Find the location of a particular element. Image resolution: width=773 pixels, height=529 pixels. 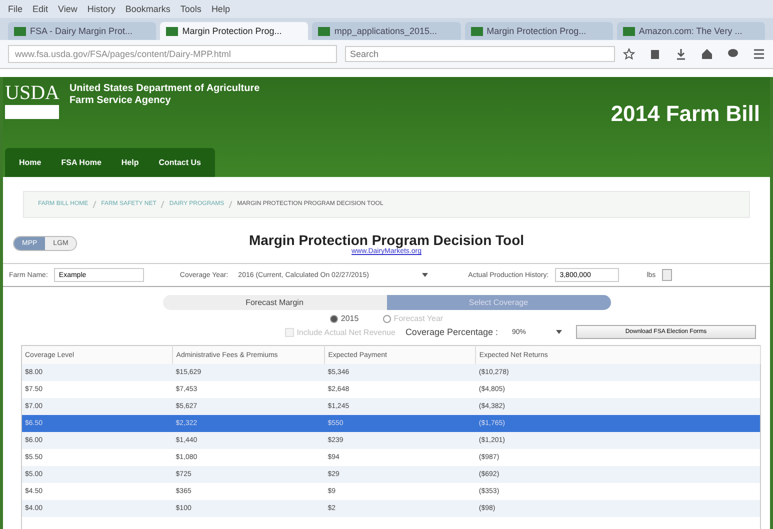

field-label: Coverage Percentage : is located at coordinates (451, 332).